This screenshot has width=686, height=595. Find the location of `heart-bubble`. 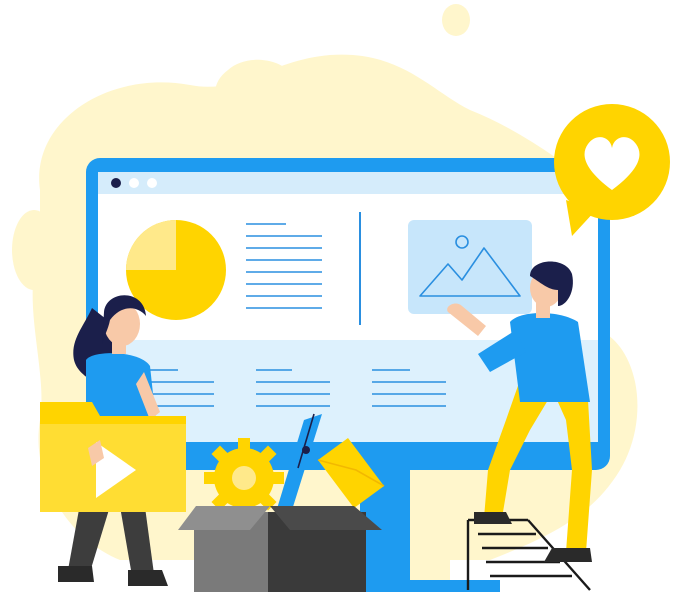

heart-bubble is located at coordinates (612, 170).